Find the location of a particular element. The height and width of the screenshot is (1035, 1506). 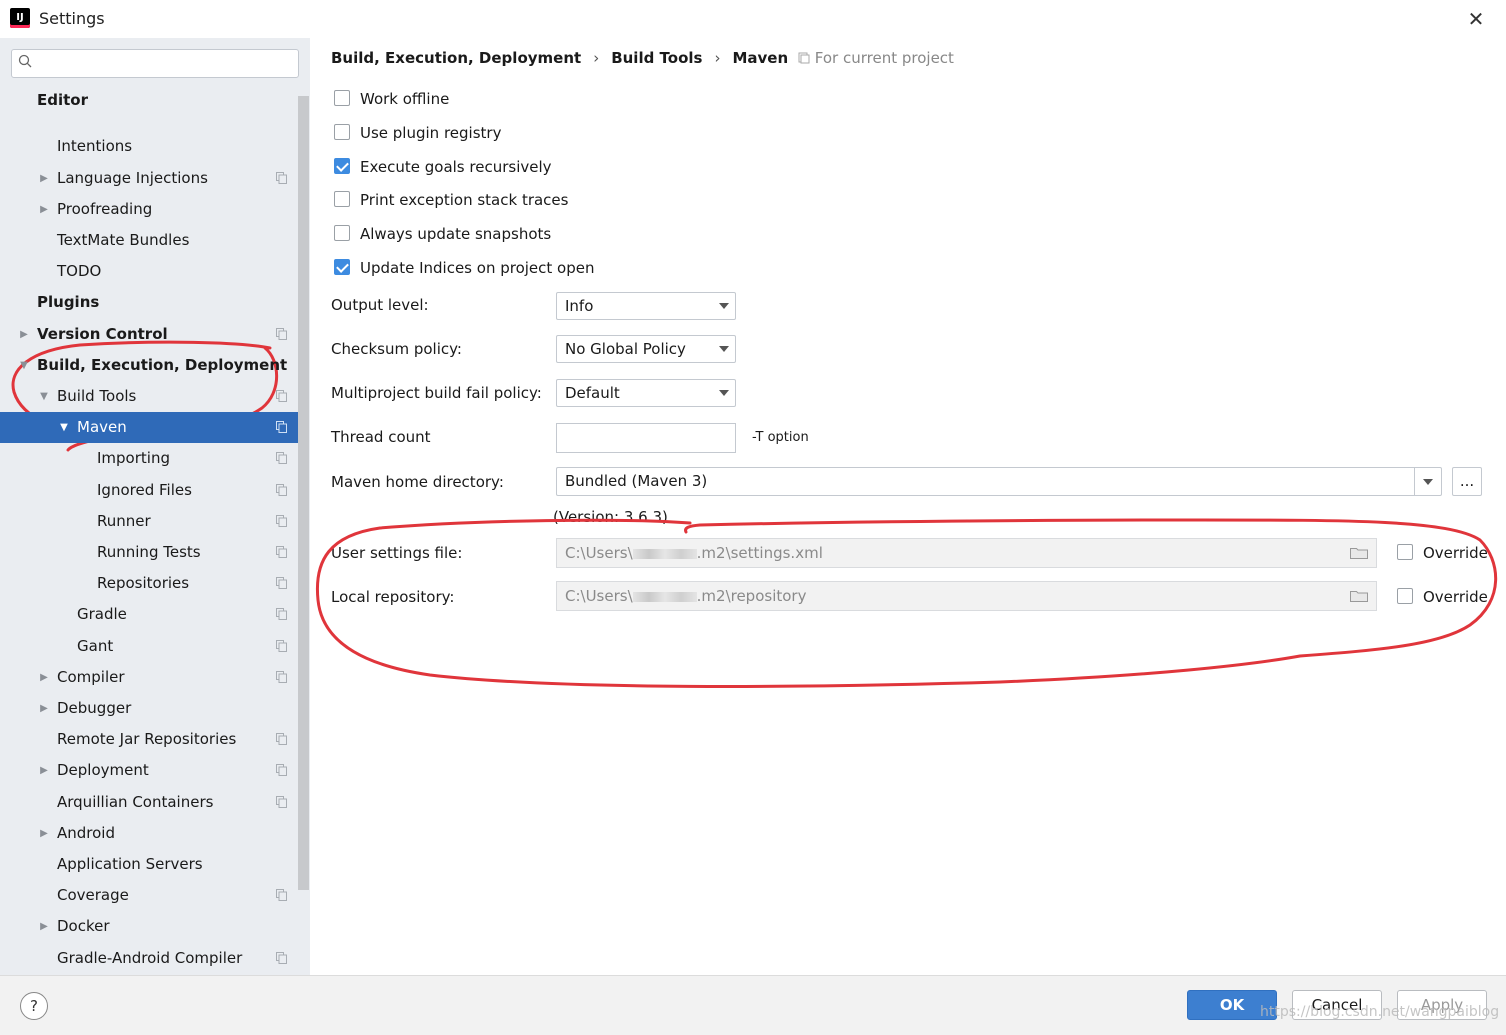

sidebar-item-label: Remote Jar Repositories is located at coordinates (147, 739).